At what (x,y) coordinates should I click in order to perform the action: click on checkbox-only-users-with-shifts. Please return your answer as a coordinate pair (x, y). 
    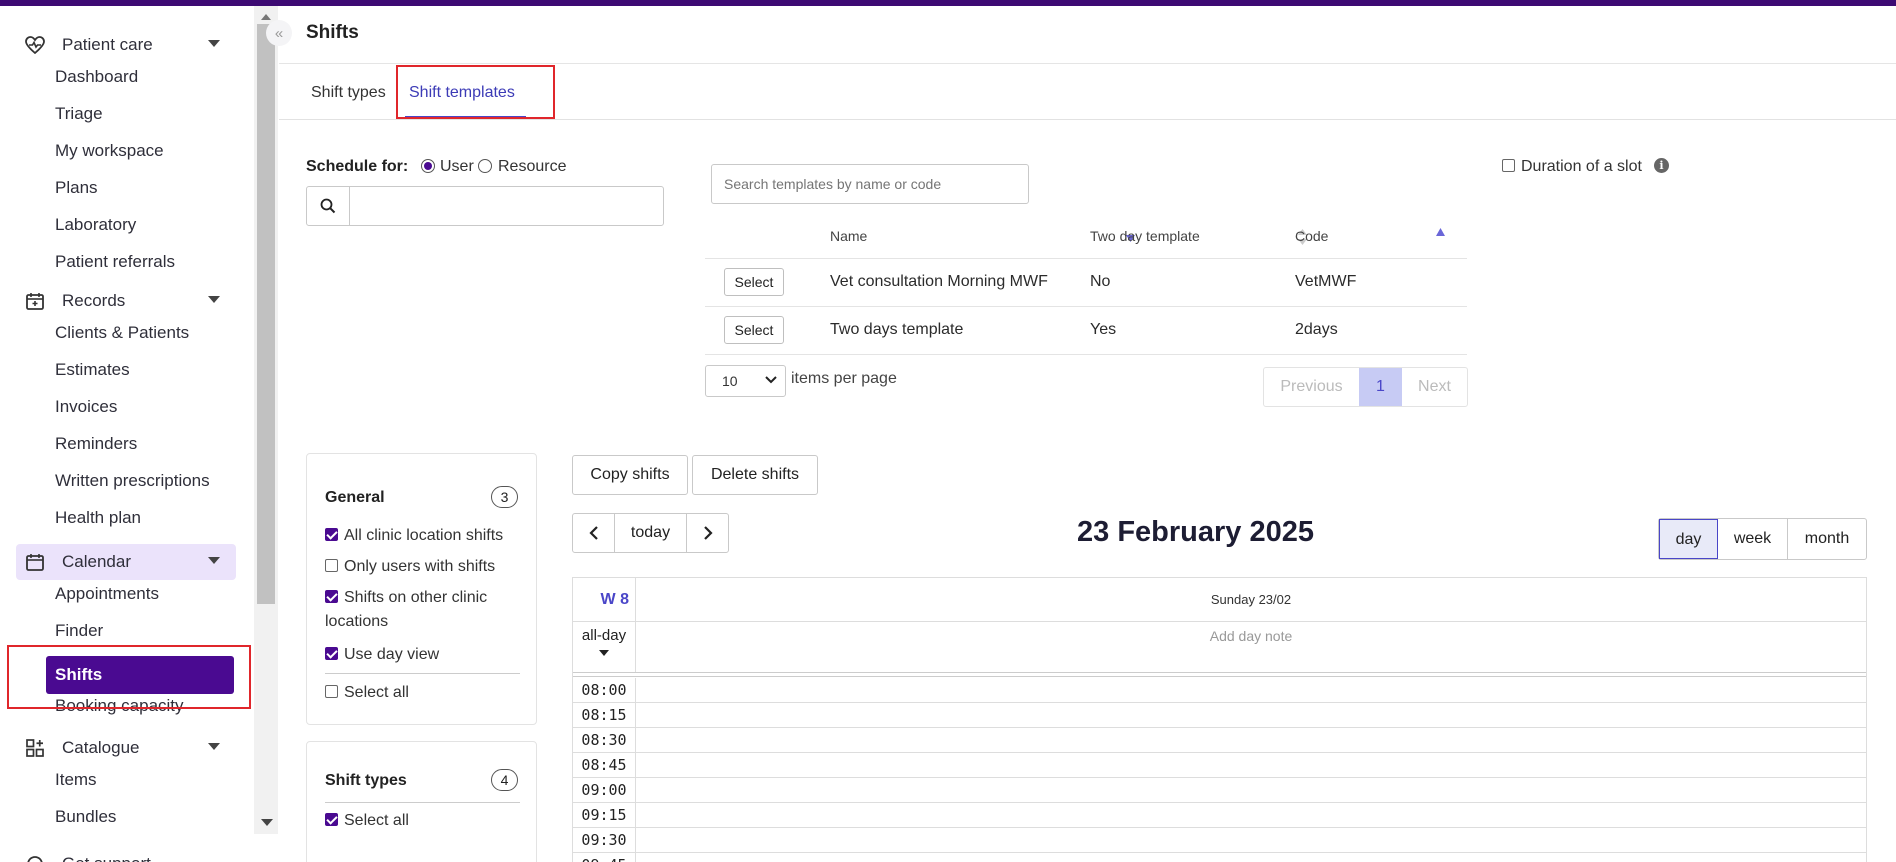
    Looking at the image, I should click on (331, 565).